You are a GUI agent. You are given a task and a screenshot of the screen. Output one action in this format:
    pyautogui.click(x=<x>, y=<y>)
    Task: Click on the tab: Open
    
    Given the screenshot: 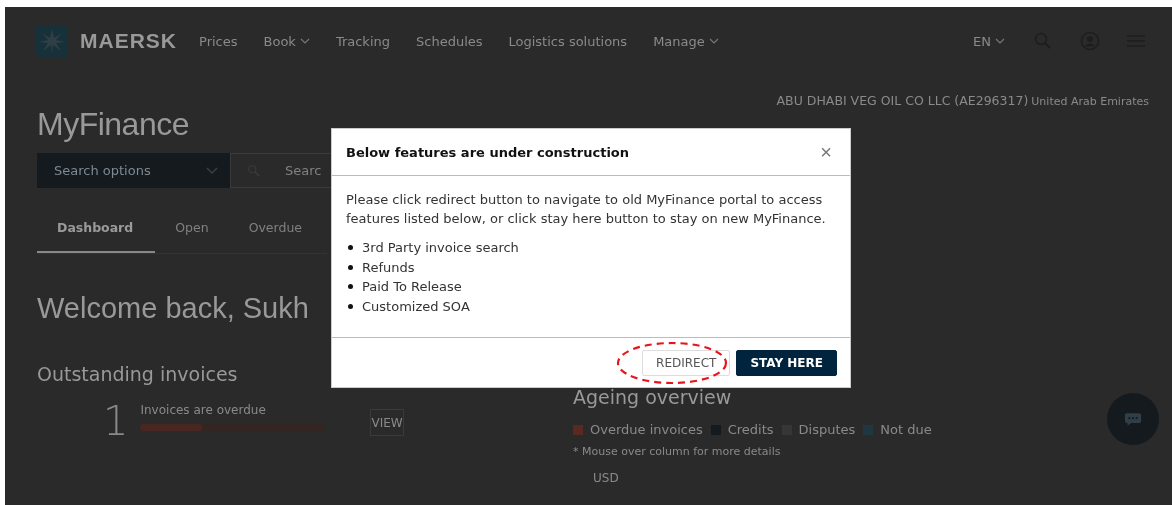 What is the action you would take?
    pyautogui.click(x=192, y=233)
    